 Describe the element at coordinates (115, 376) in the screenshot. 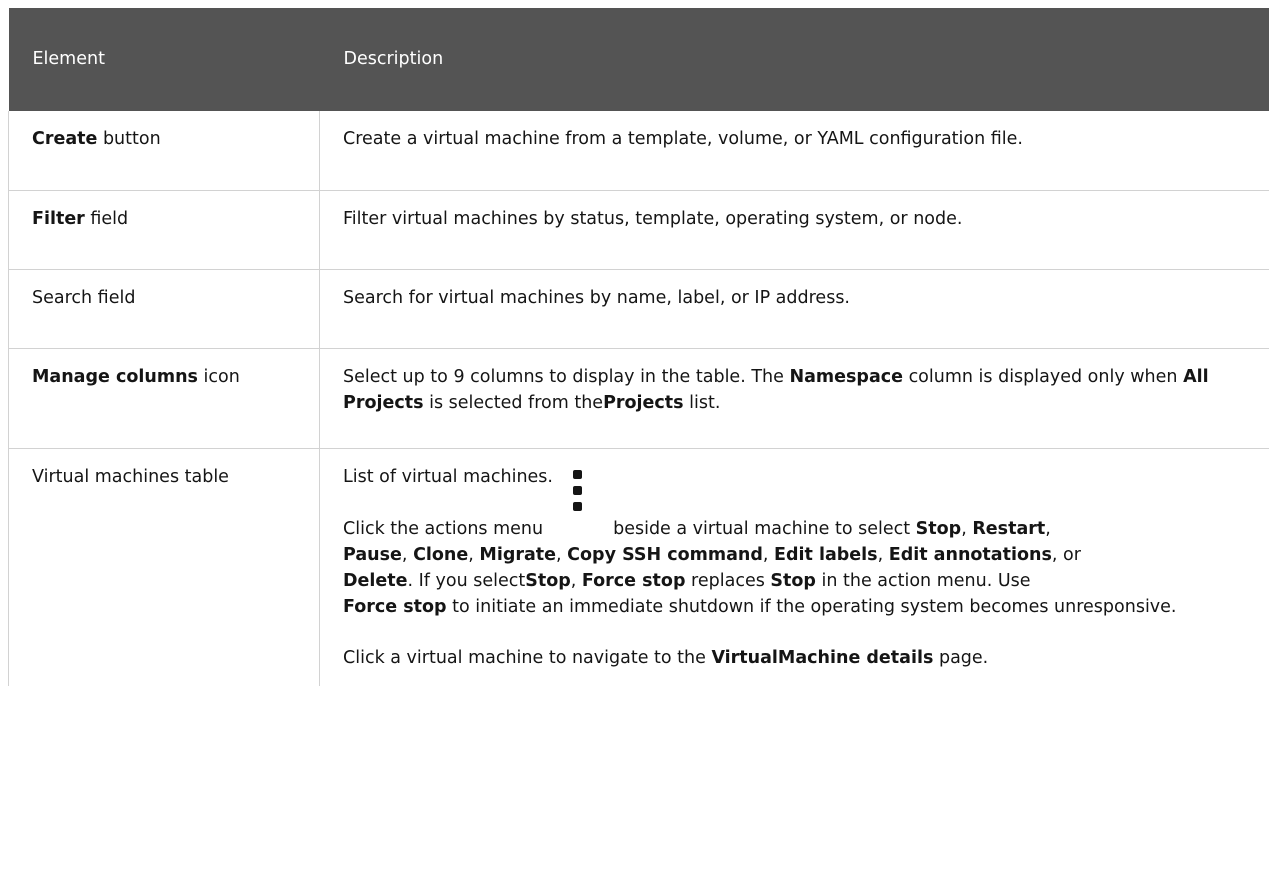

I see `element-name: Manage columns` at that location.